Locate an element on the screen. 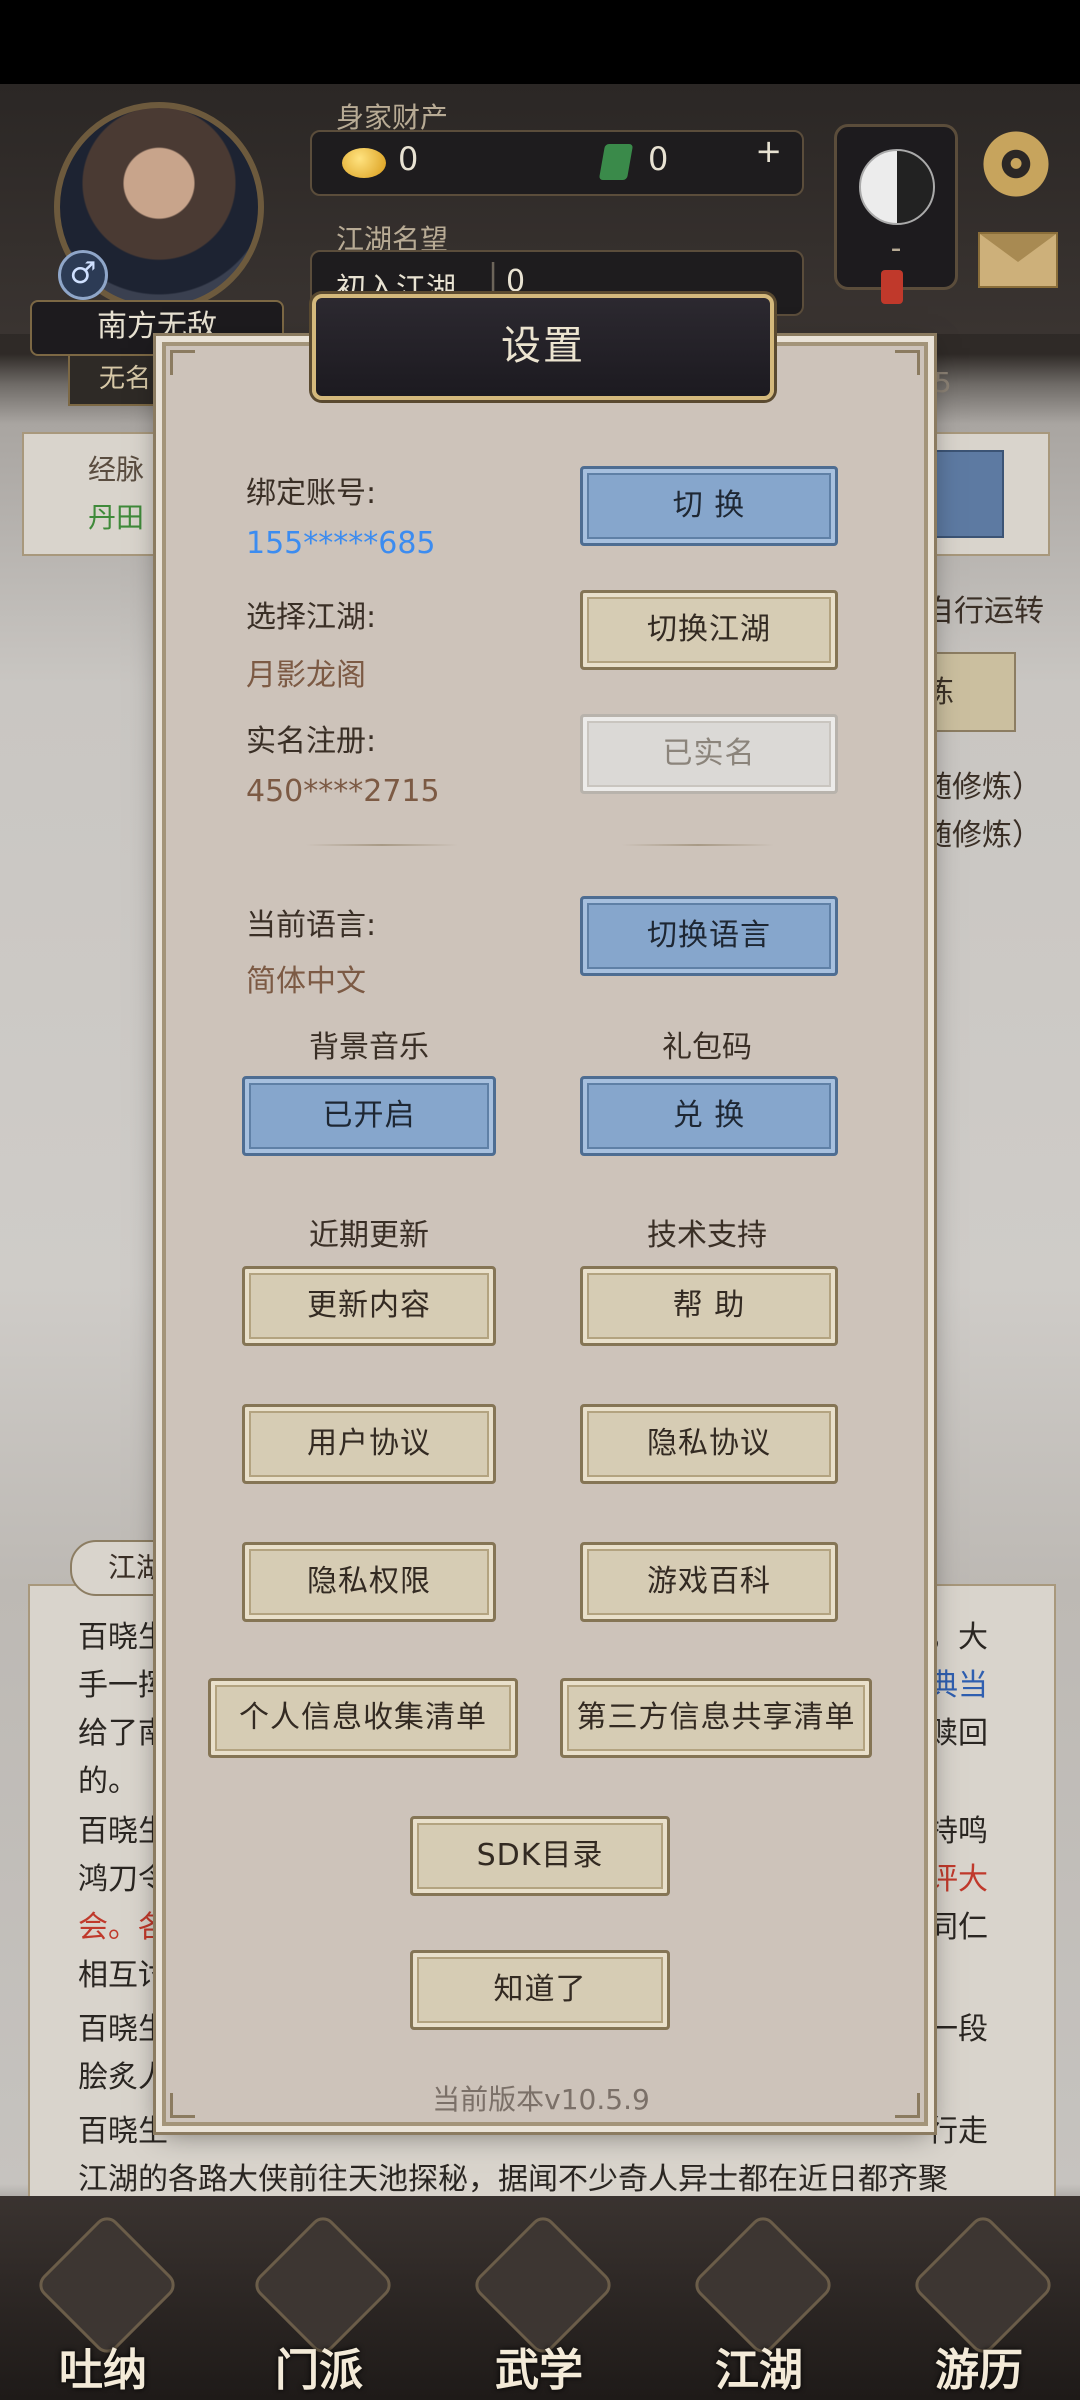 The height and width of the screenshot is (2400, 1080). redeem-button: 兑 换 is located at coordinates (709, 1116).